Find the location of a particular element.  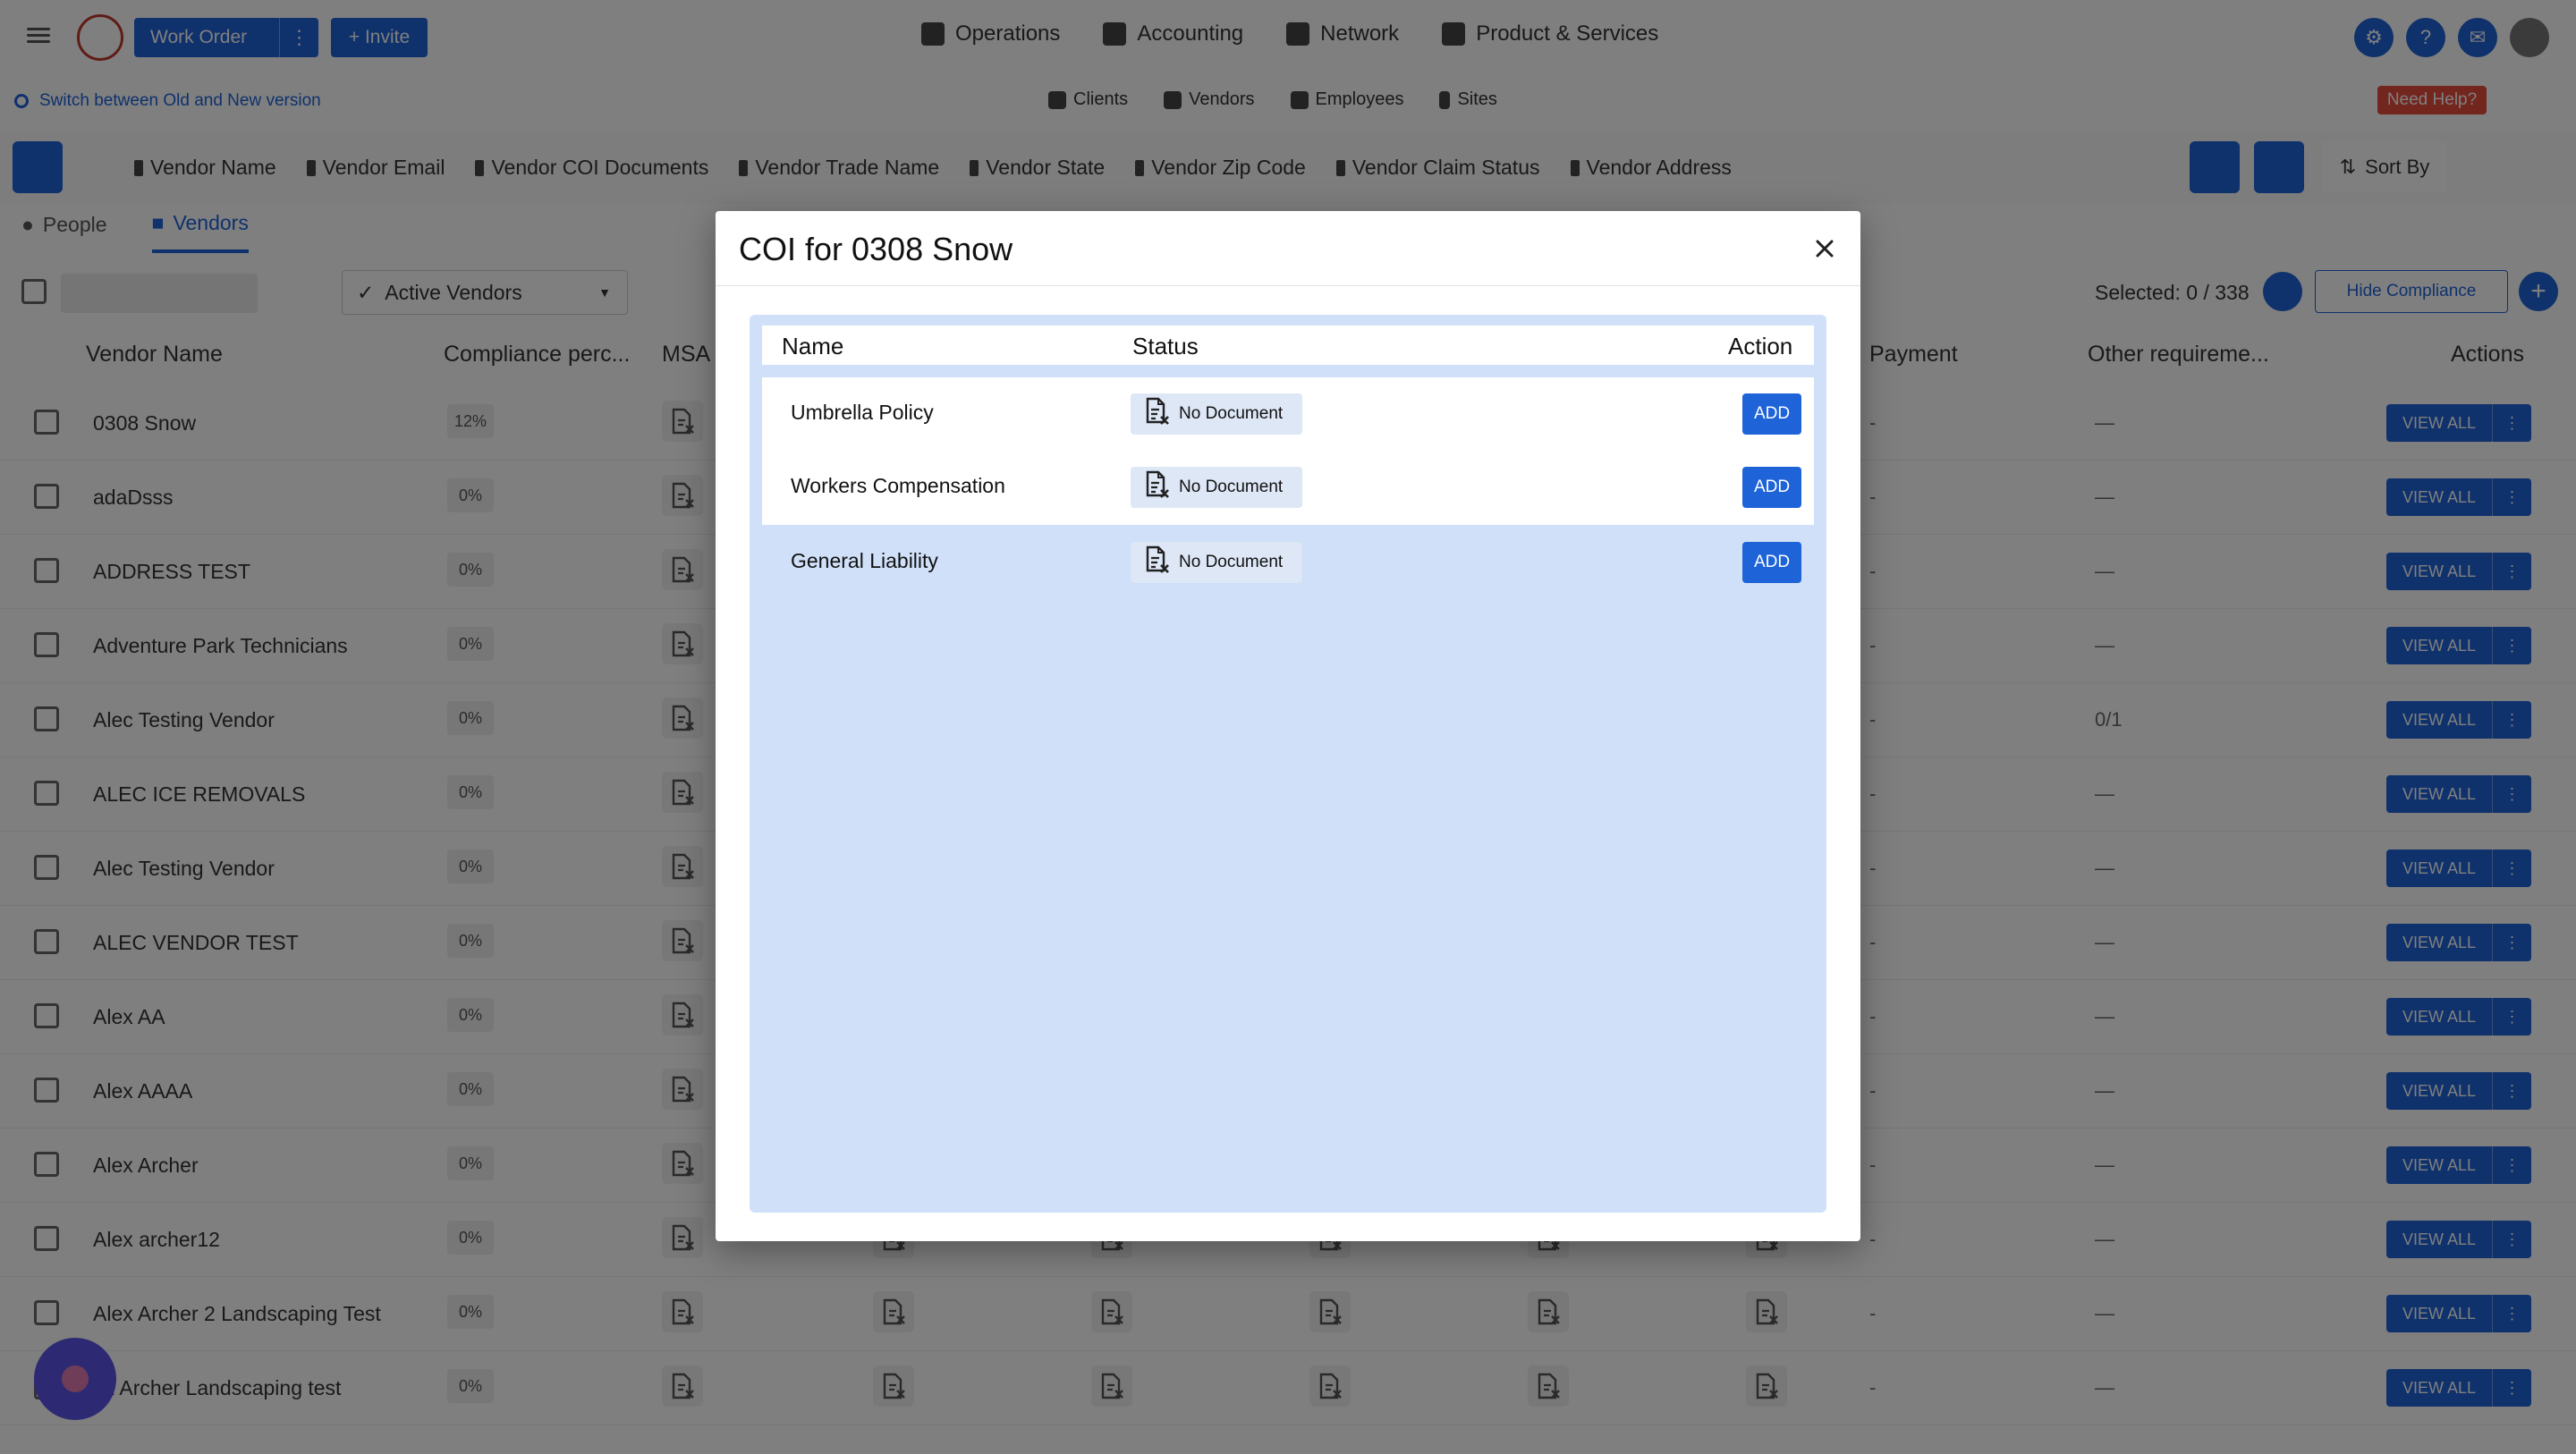

column-header-name: Name is located at coordinates (813, 346).